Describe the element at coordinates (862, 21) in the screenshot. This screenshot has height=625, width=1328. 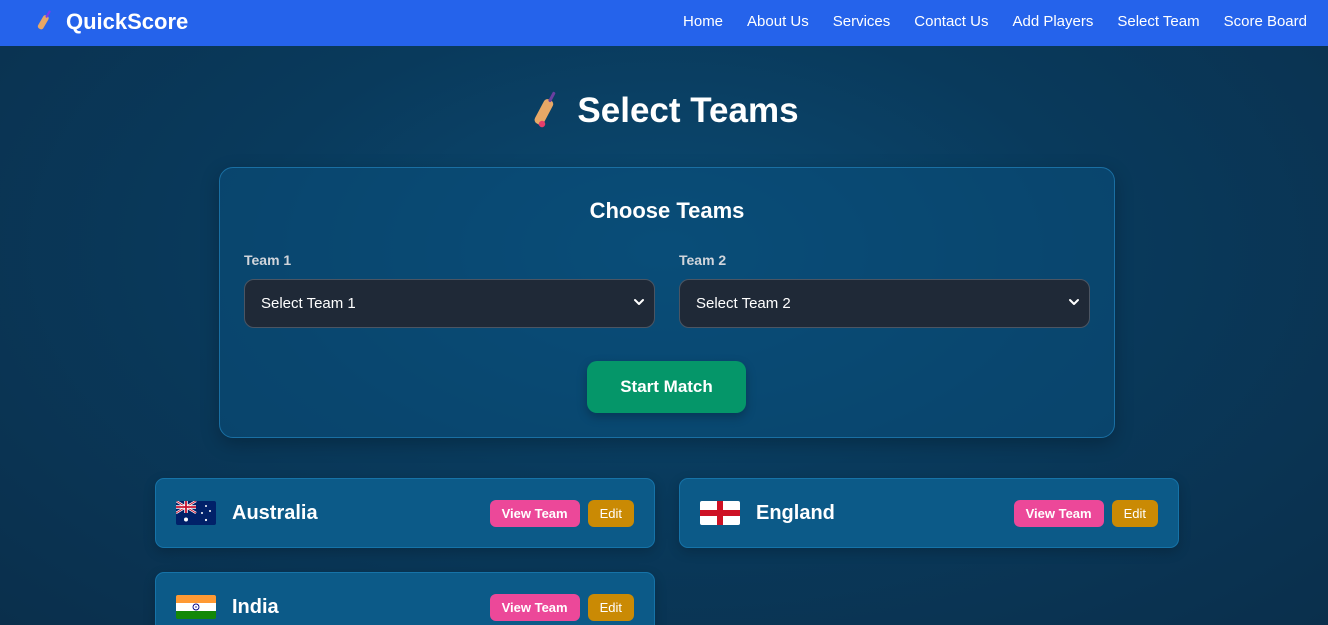
I see `nav-services: Services` at that location.